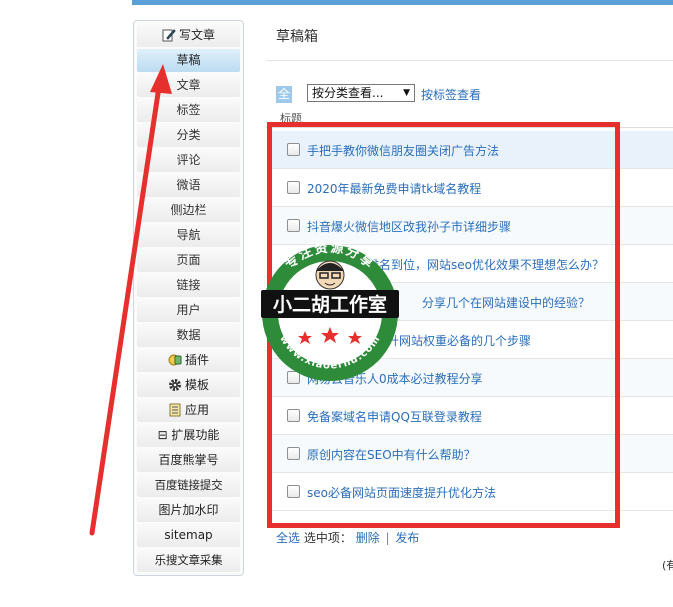 Image resolution: width=673 pixels, height=607 pixels. I want to click on draft-title-link: 网易云音乐人0成本必过教程分享, so click(395, 378).